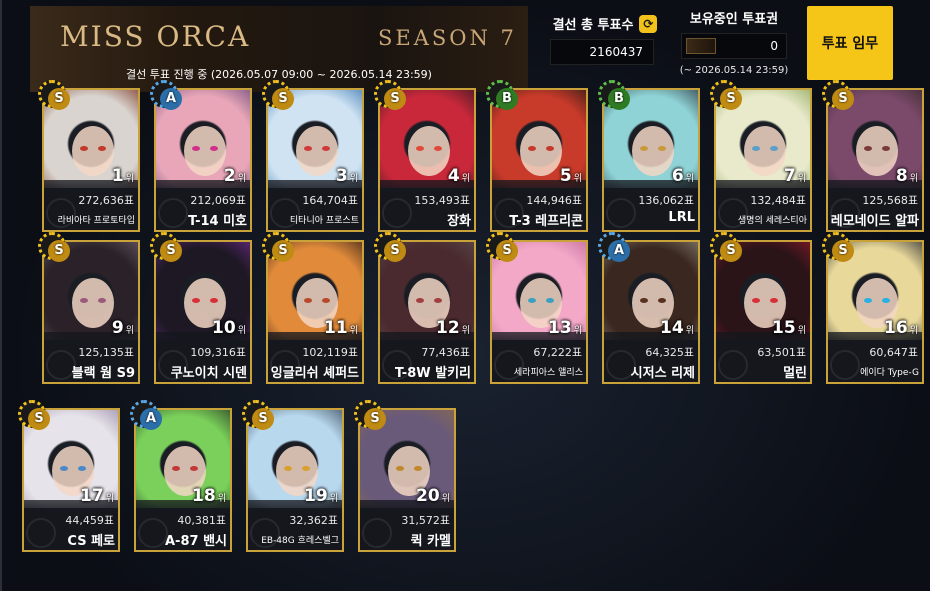 The width and height of the screenshot is (930, 591). What do you see at coordinates (181, 476) in the screenshot?
I see `candidate-card: 18 위 40,381표 A-87 밴시 A` at bounding box center [181, 476].